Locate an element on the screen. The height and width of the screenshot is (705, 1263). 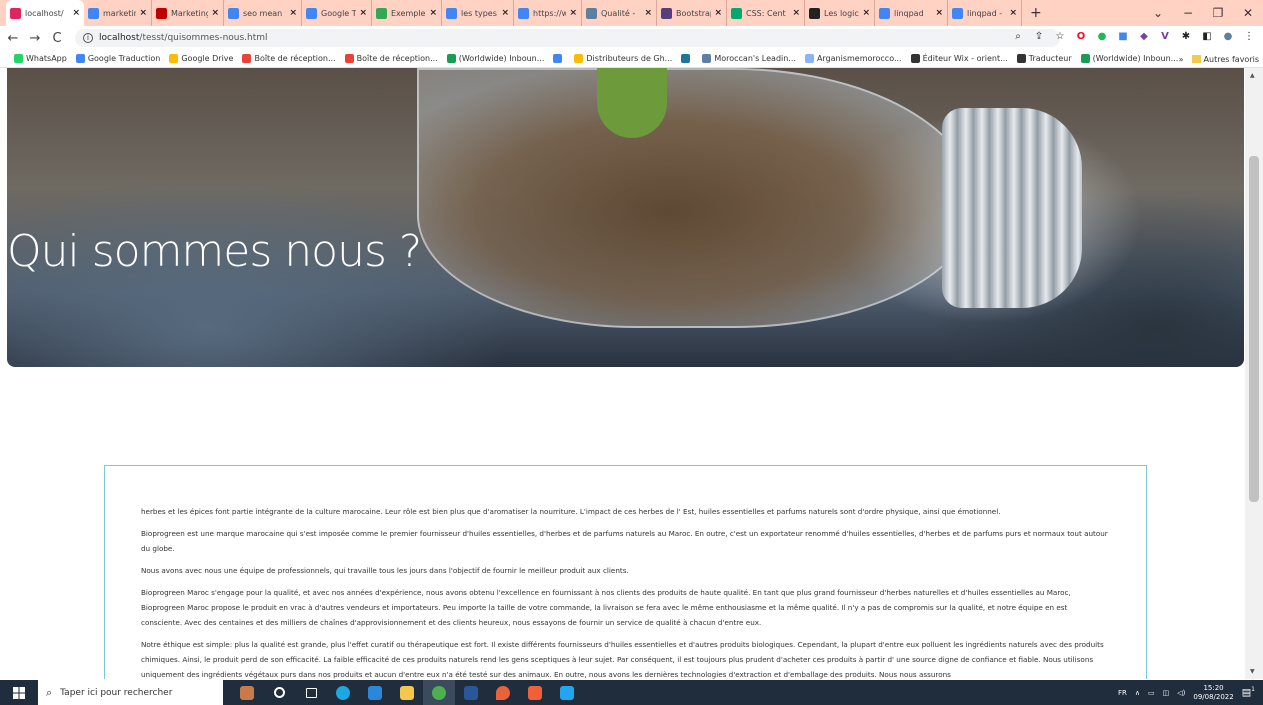
tab-title: les types is located at coordinates (479, 13).